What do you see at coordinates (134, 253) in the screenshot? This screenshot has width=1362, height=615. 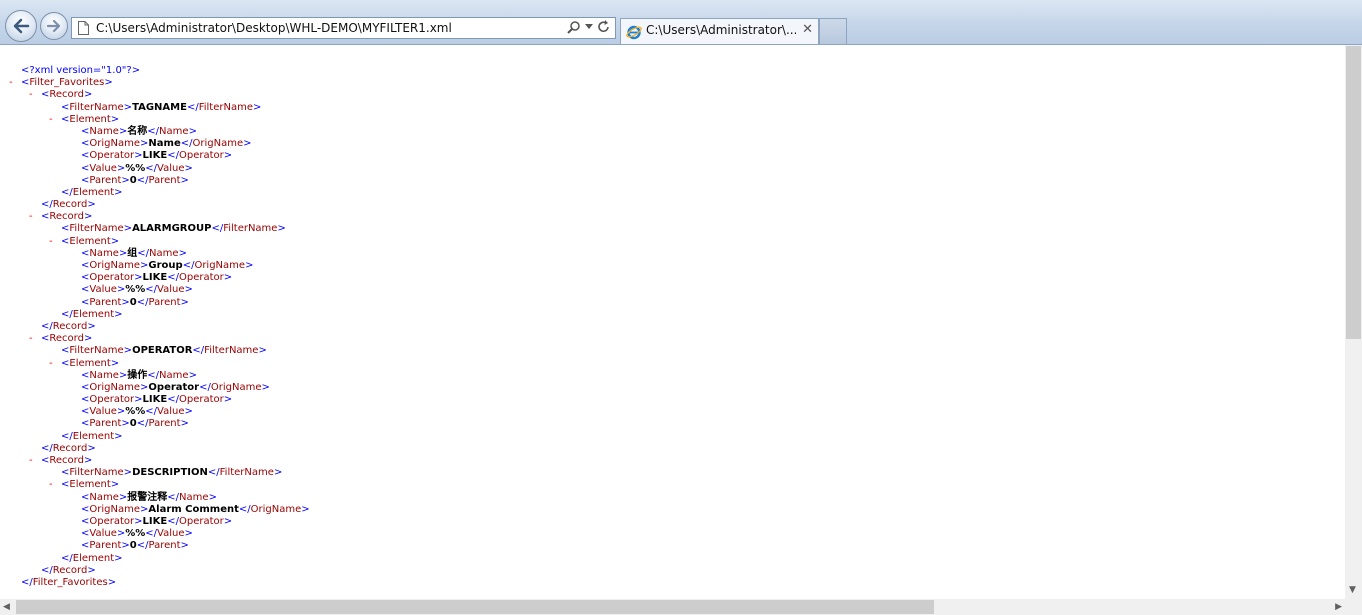 I see `xml-element-line: <Name>组</Name>` at bounding box center [134, 253].